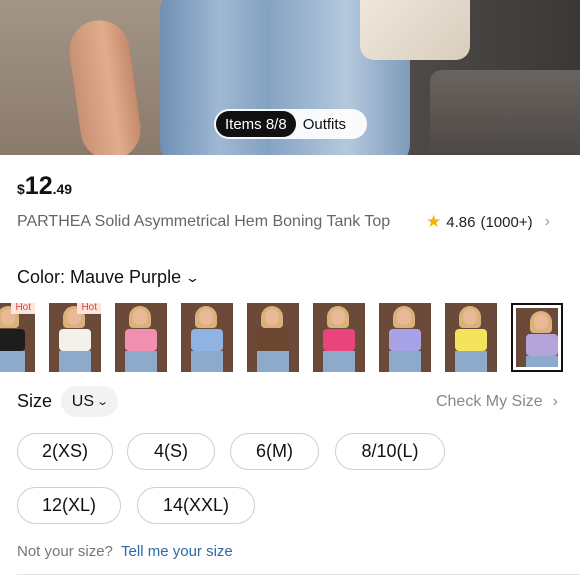  I want to click on color-selector: Color: Mauve Purple ⌄, so click(109, 277).